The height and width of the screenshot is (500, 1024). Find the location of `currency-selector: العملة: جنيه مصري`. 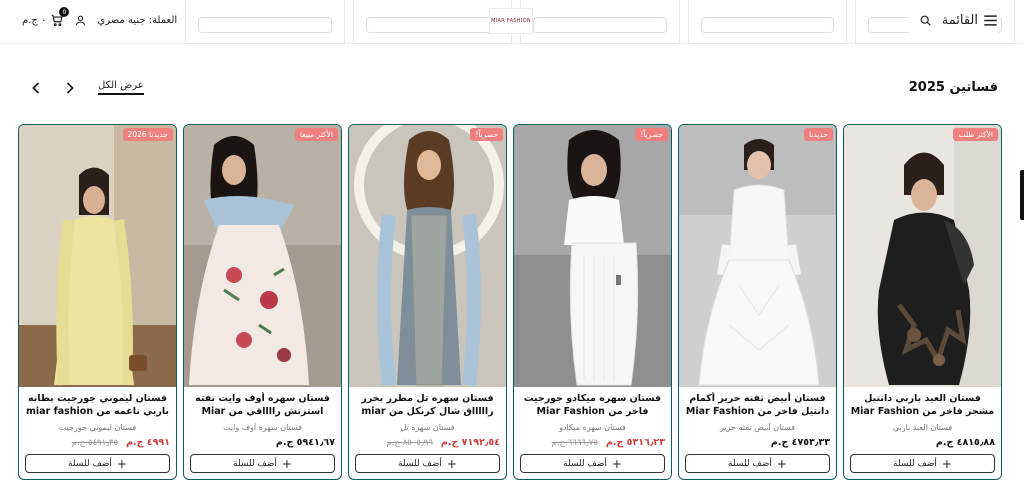

currency-selector: العملة: جنيه مصري is located at coordinates (137, 20).